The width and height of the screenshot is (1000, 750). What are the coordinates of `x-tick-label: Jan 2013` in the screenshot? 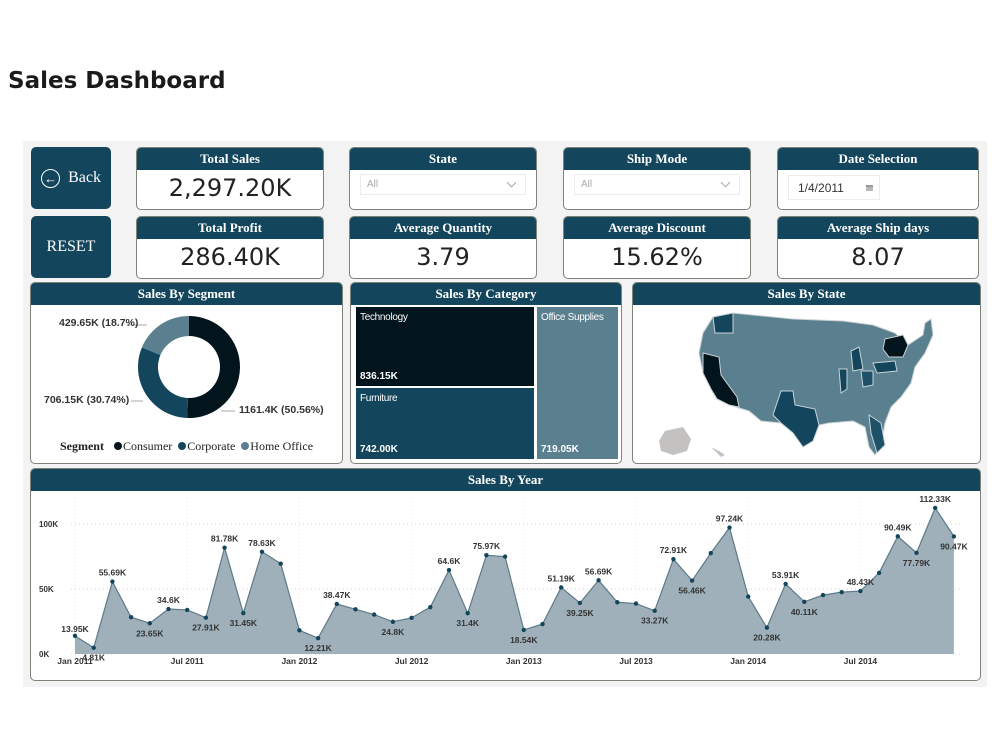 It's located at (524, 661).